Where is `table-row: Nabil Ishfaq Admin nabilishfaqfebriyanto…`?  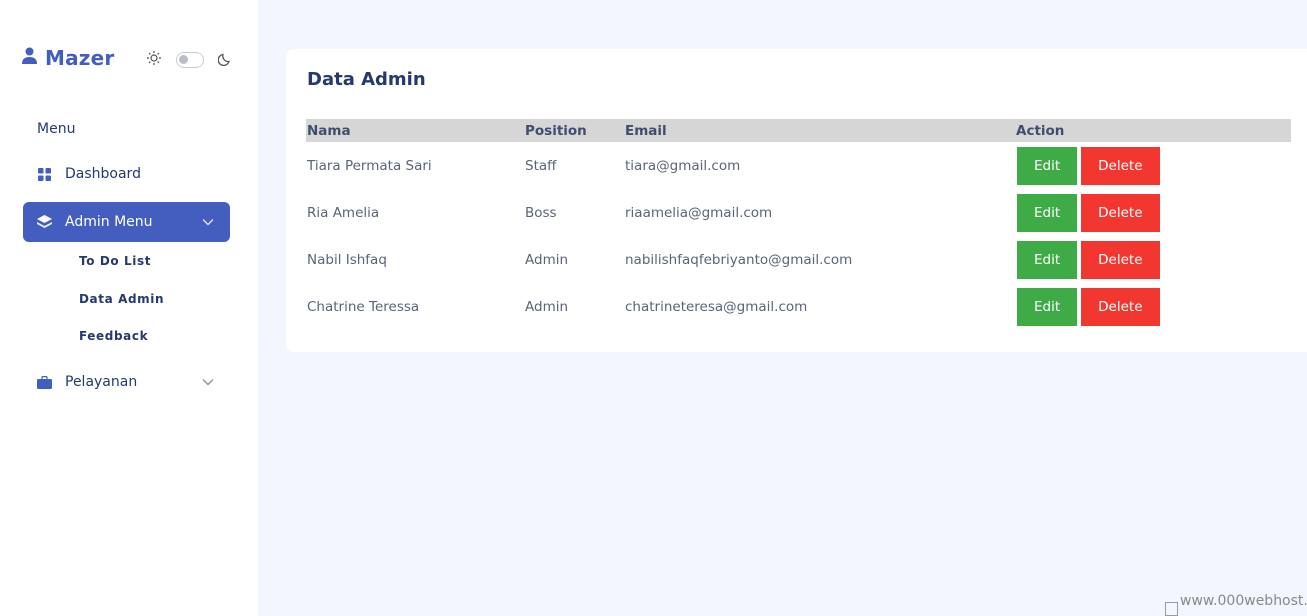
table-row: Nabil Ishfaq Admin nabilishfaqfebriyanto… is located at coordinates (798, 259).